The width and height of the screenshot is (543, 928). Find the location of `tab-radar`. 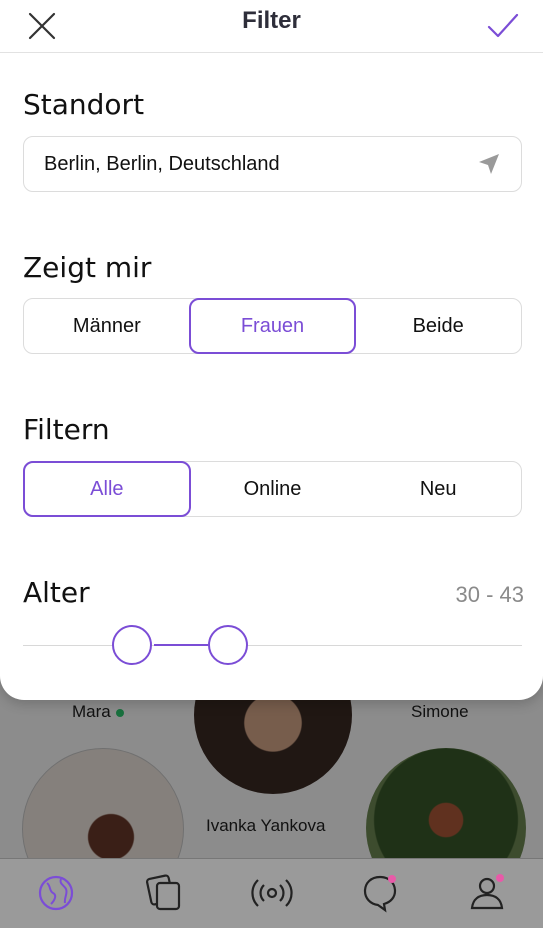

tab-radar is located at coordinates (272, 893).